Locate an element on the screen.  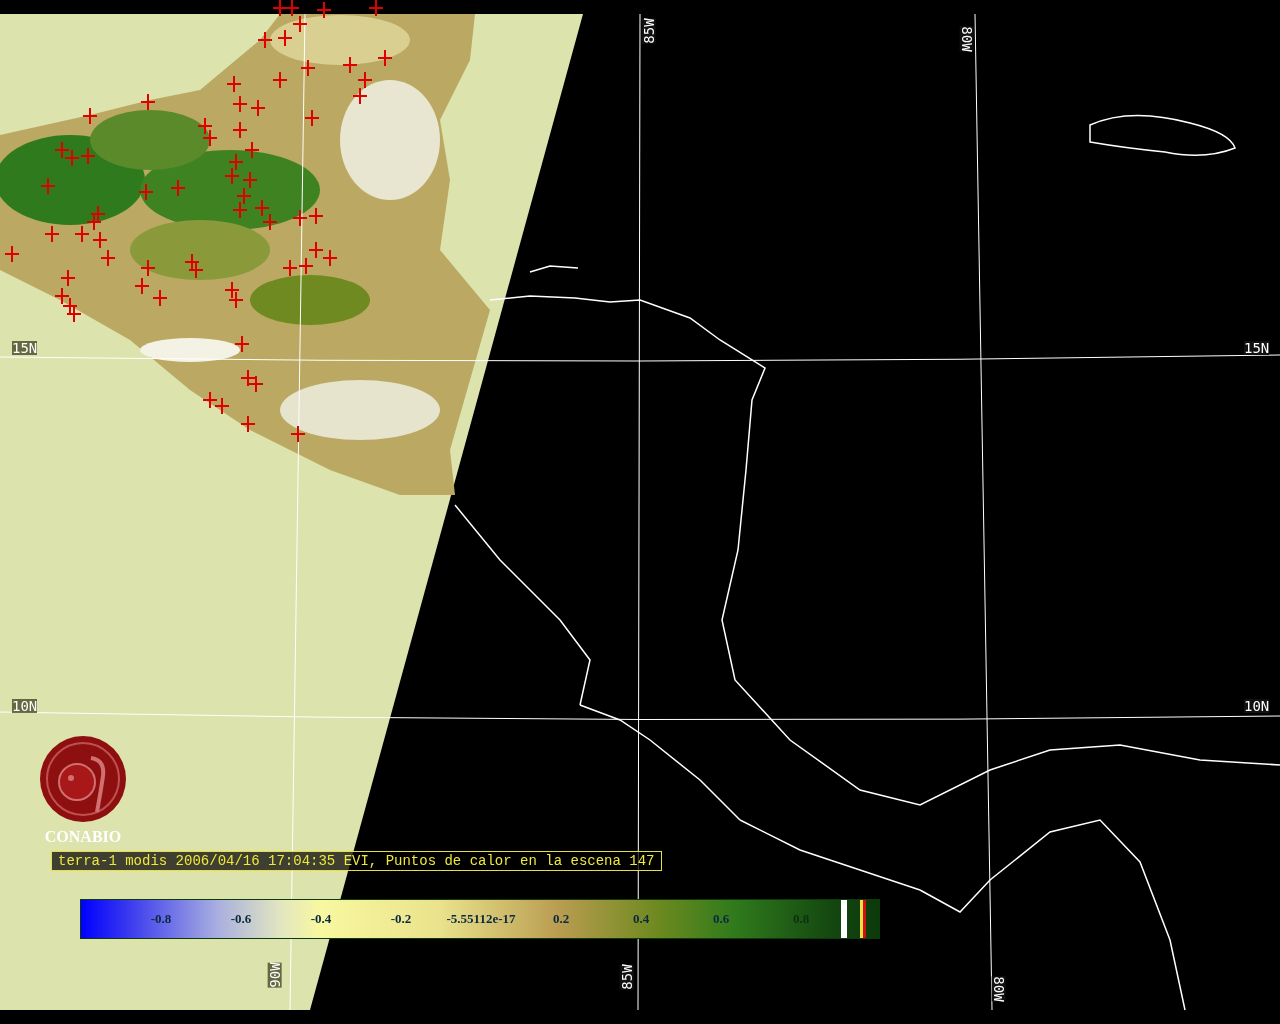
scale-tick-label: -0.2 is located at coordinates (401, 919).